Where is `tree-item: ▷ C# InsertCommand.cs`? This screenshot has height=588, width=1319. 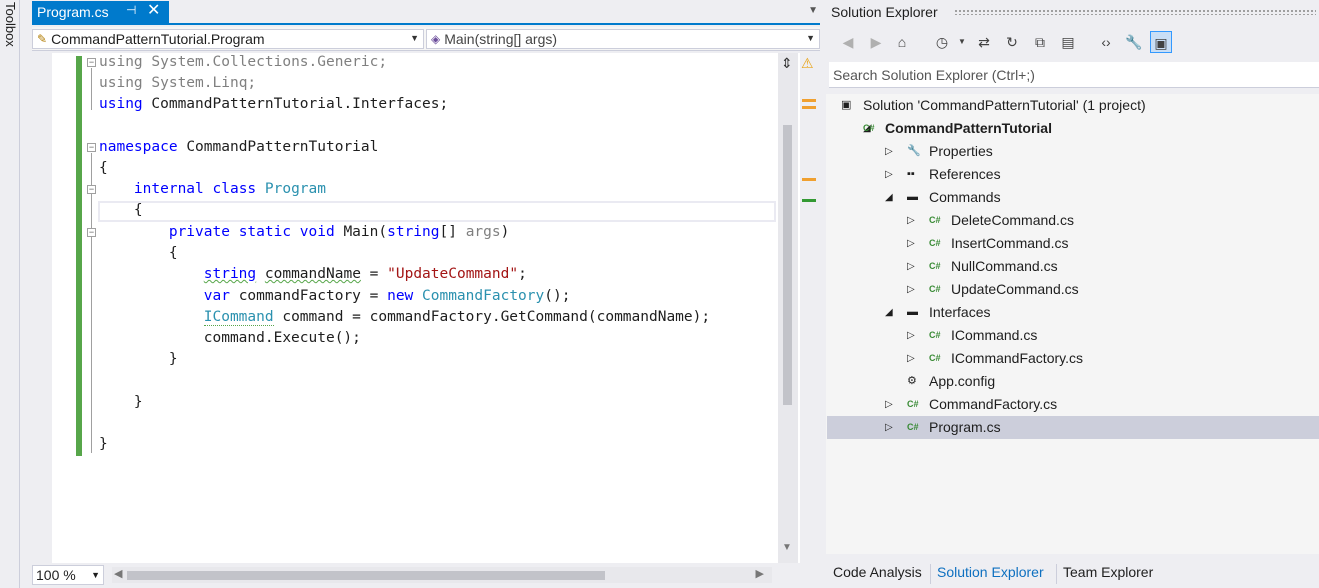 tree-item: ▷ C# InsertCommand.cs is located at coordinates (1073, 243).